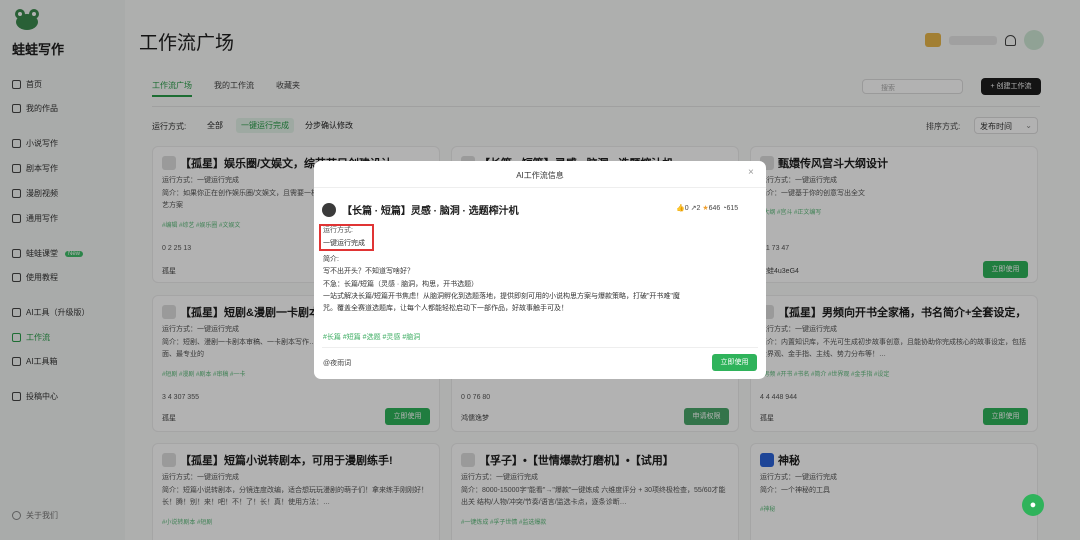  I want to click on mode-value: 一键运行完成, so click(344, 243).